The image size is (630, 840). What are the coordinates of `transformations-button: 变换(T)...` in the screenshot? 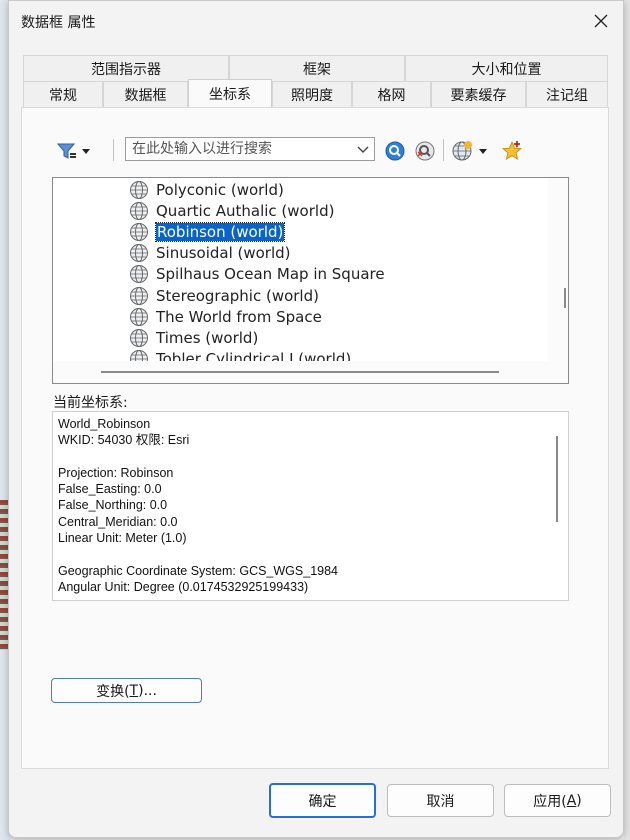 It's located at (126, 690).